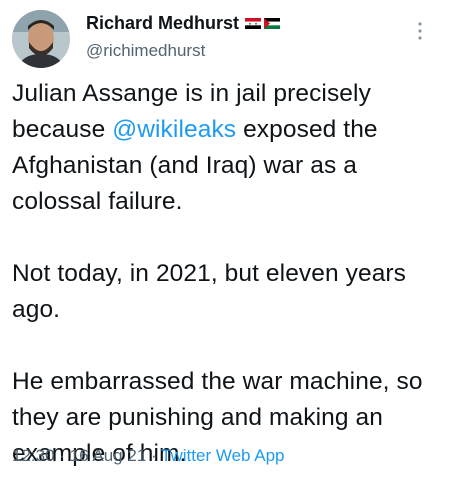  I want to click on avatar, so click(41, 39).